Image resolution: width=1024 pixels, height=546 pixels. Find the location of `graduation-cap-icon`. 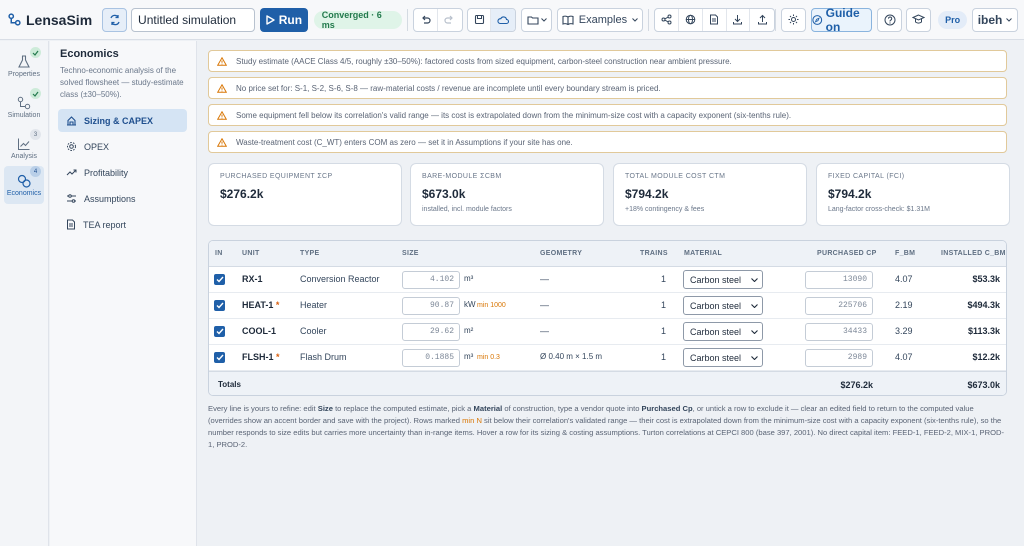

graduation-cap-icon is located at coordinates (919, 19).